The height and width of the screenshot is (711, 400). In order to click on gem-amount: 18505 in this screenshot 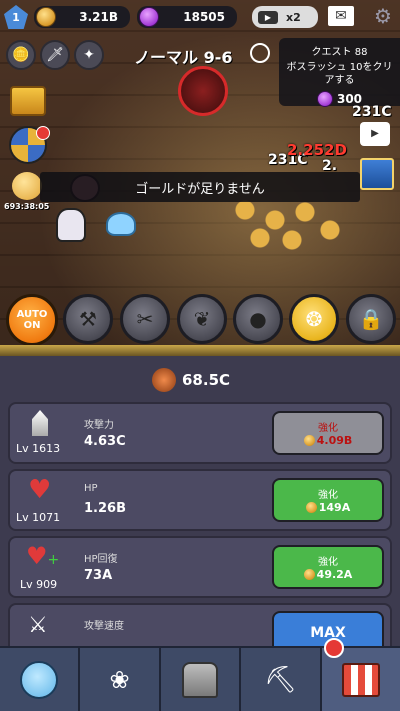, I will do `click(204, 17)`.